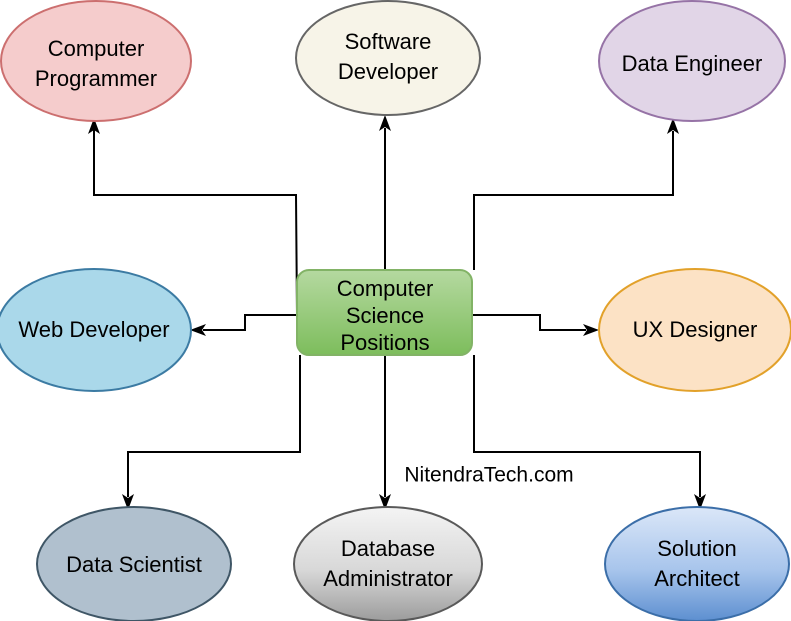 The height and width of the screenshot is (621, 791). I want to click on connector-to-data-engineer, so click(576, 194).